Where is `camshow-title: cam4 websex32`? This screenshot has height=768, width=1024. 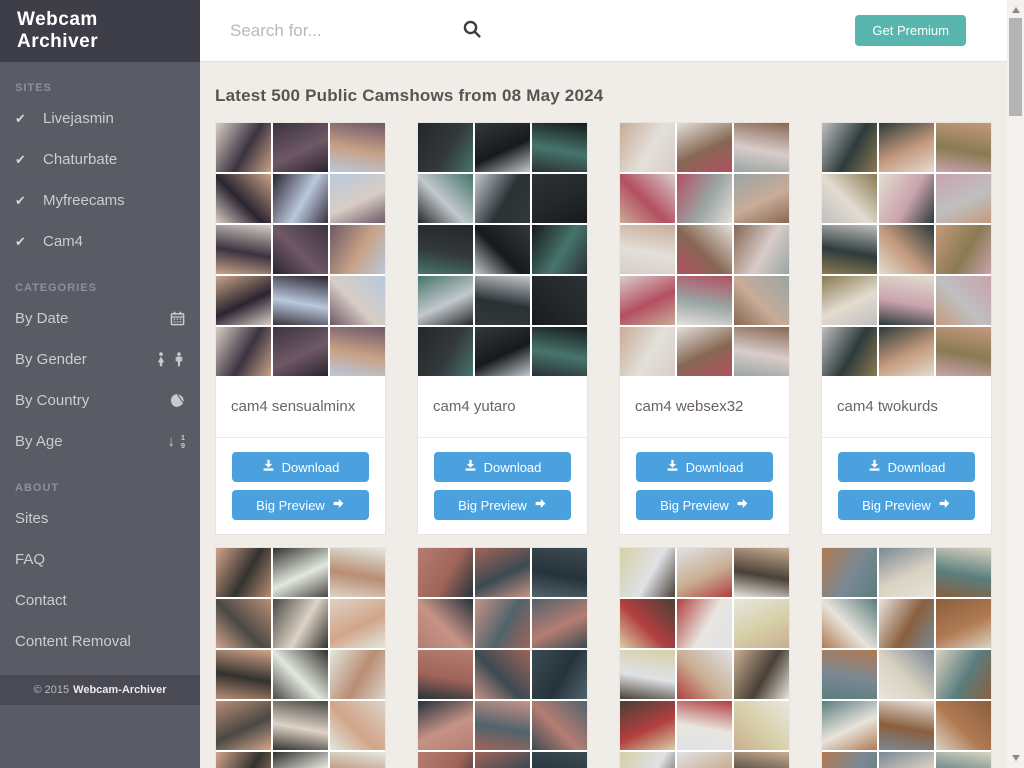 camshow-title: cam4 websex32 is located at coordinates (704, 407).